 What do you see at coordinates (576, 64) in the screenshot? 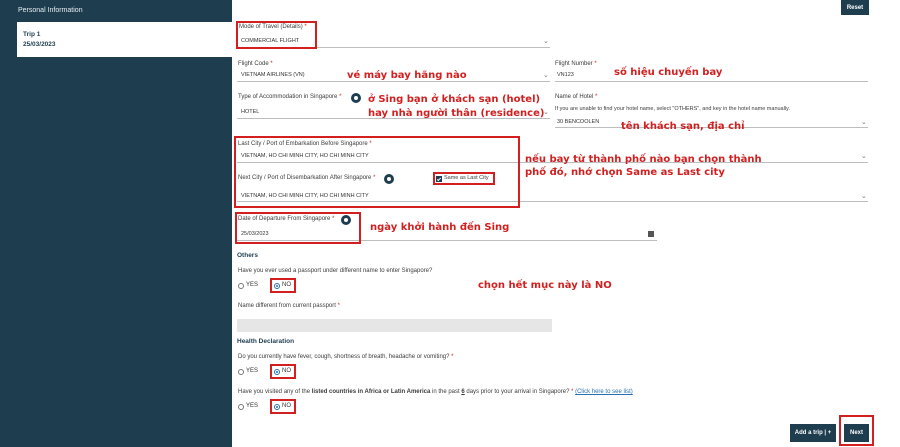
I see `flight-number-label: Flight Number *` at bounding box center [576, 64].